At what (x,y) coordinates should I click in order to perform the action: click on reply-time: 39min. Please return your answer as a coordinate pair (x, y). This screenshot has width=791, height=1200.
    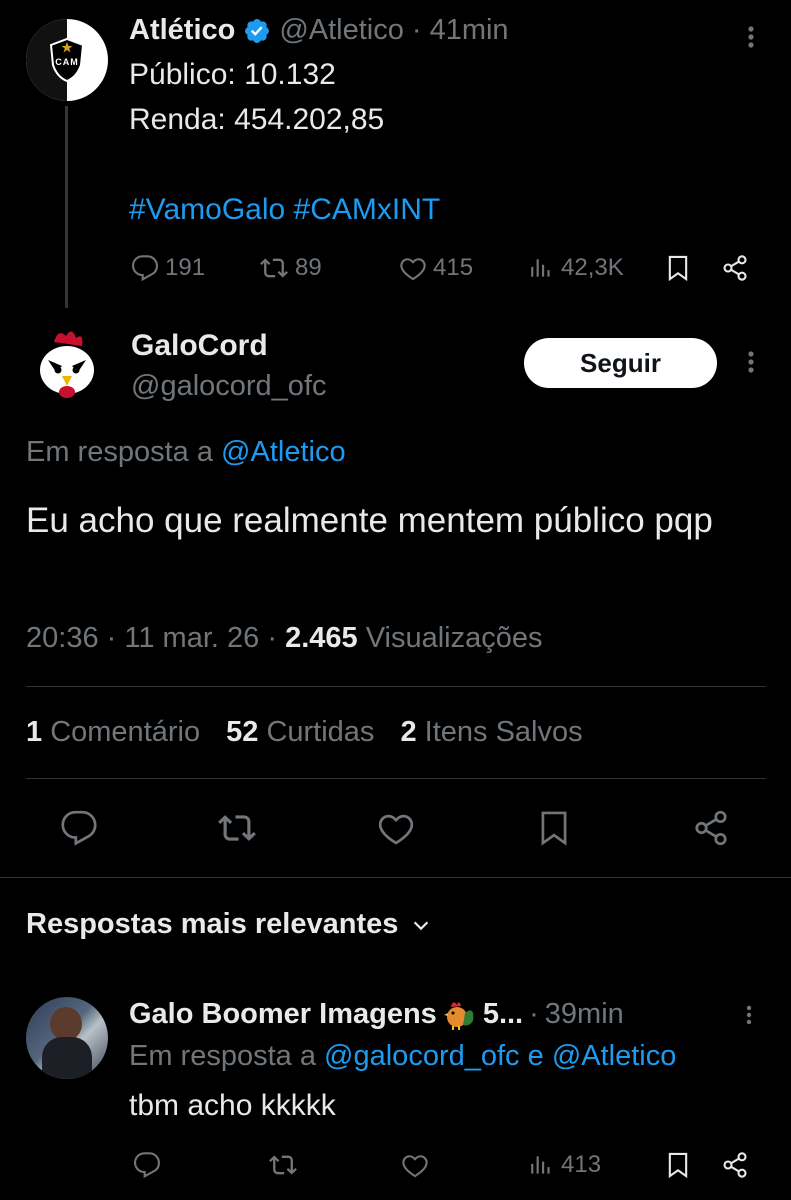
    Looking at the image, I should click on (584, 1014).